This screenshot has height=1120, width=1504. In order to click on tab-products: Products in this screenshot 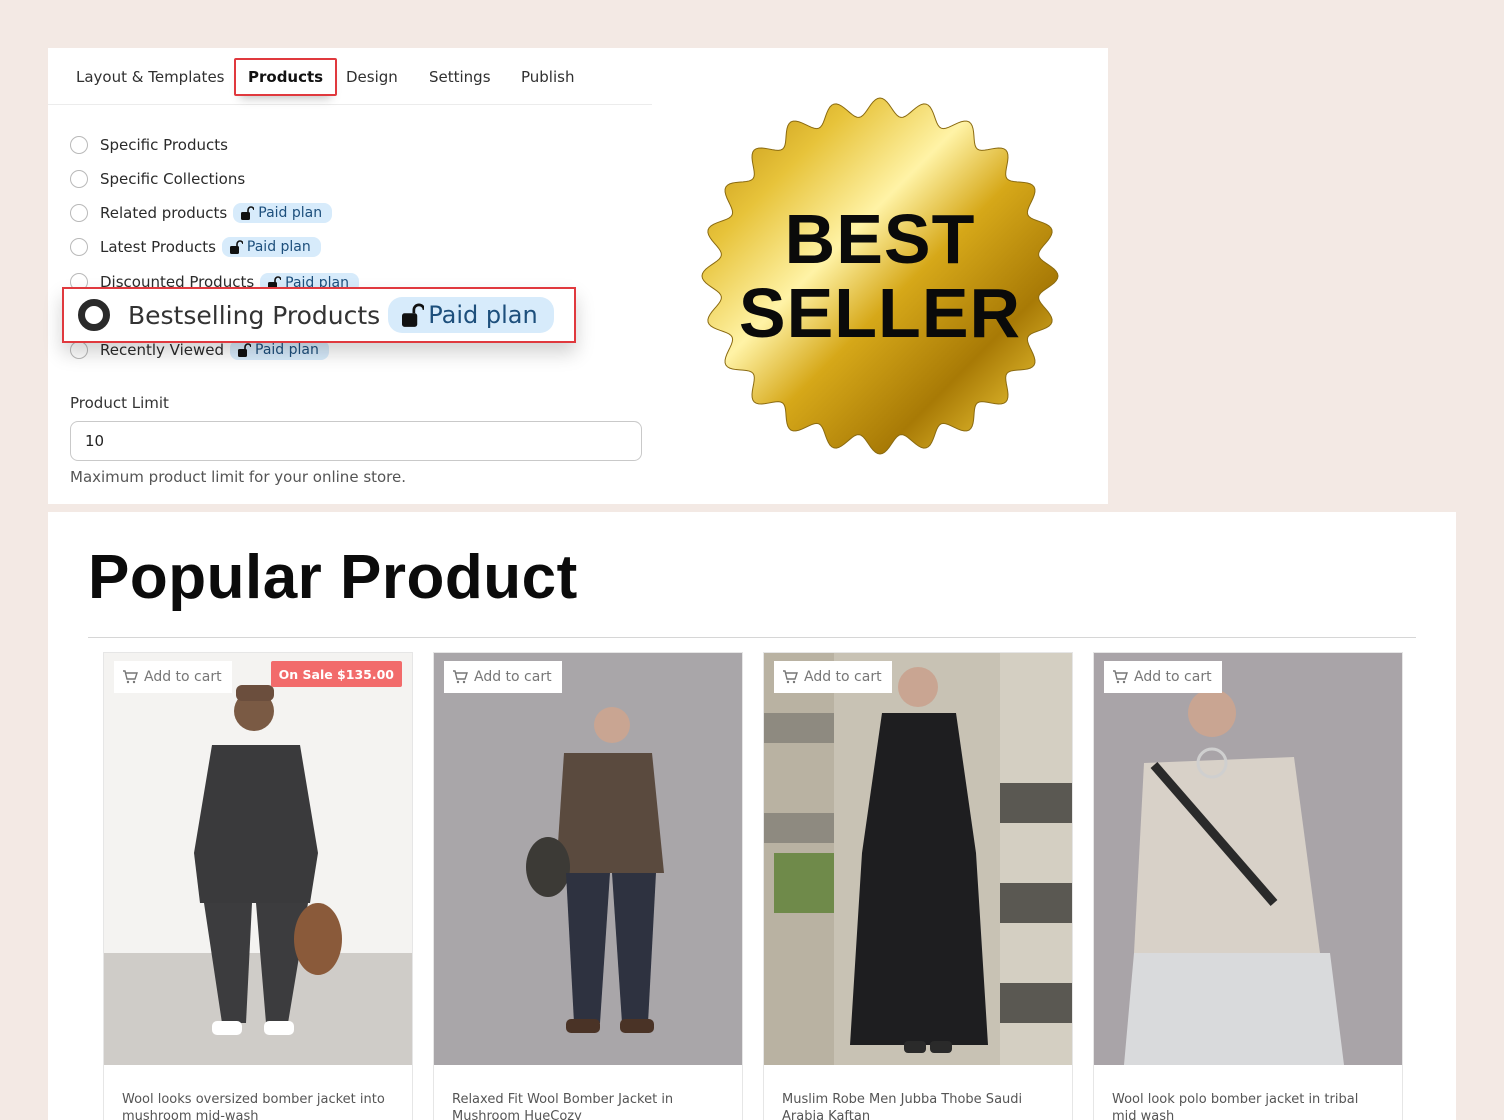, I will do `click(286, 77)`.